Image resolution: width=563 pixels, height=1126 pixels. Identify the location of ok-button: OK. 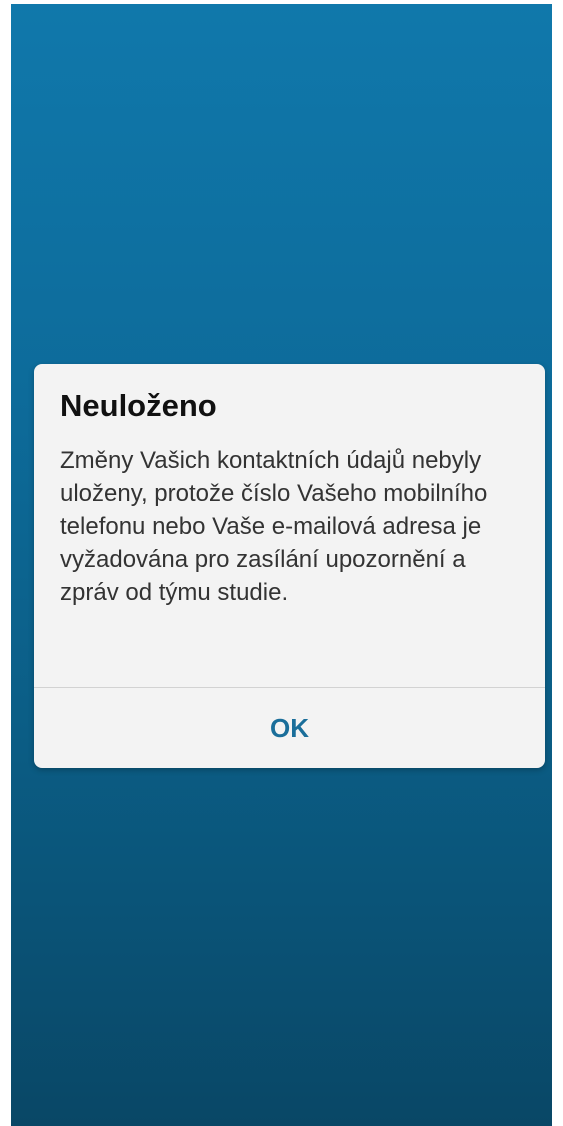
(289, 728).